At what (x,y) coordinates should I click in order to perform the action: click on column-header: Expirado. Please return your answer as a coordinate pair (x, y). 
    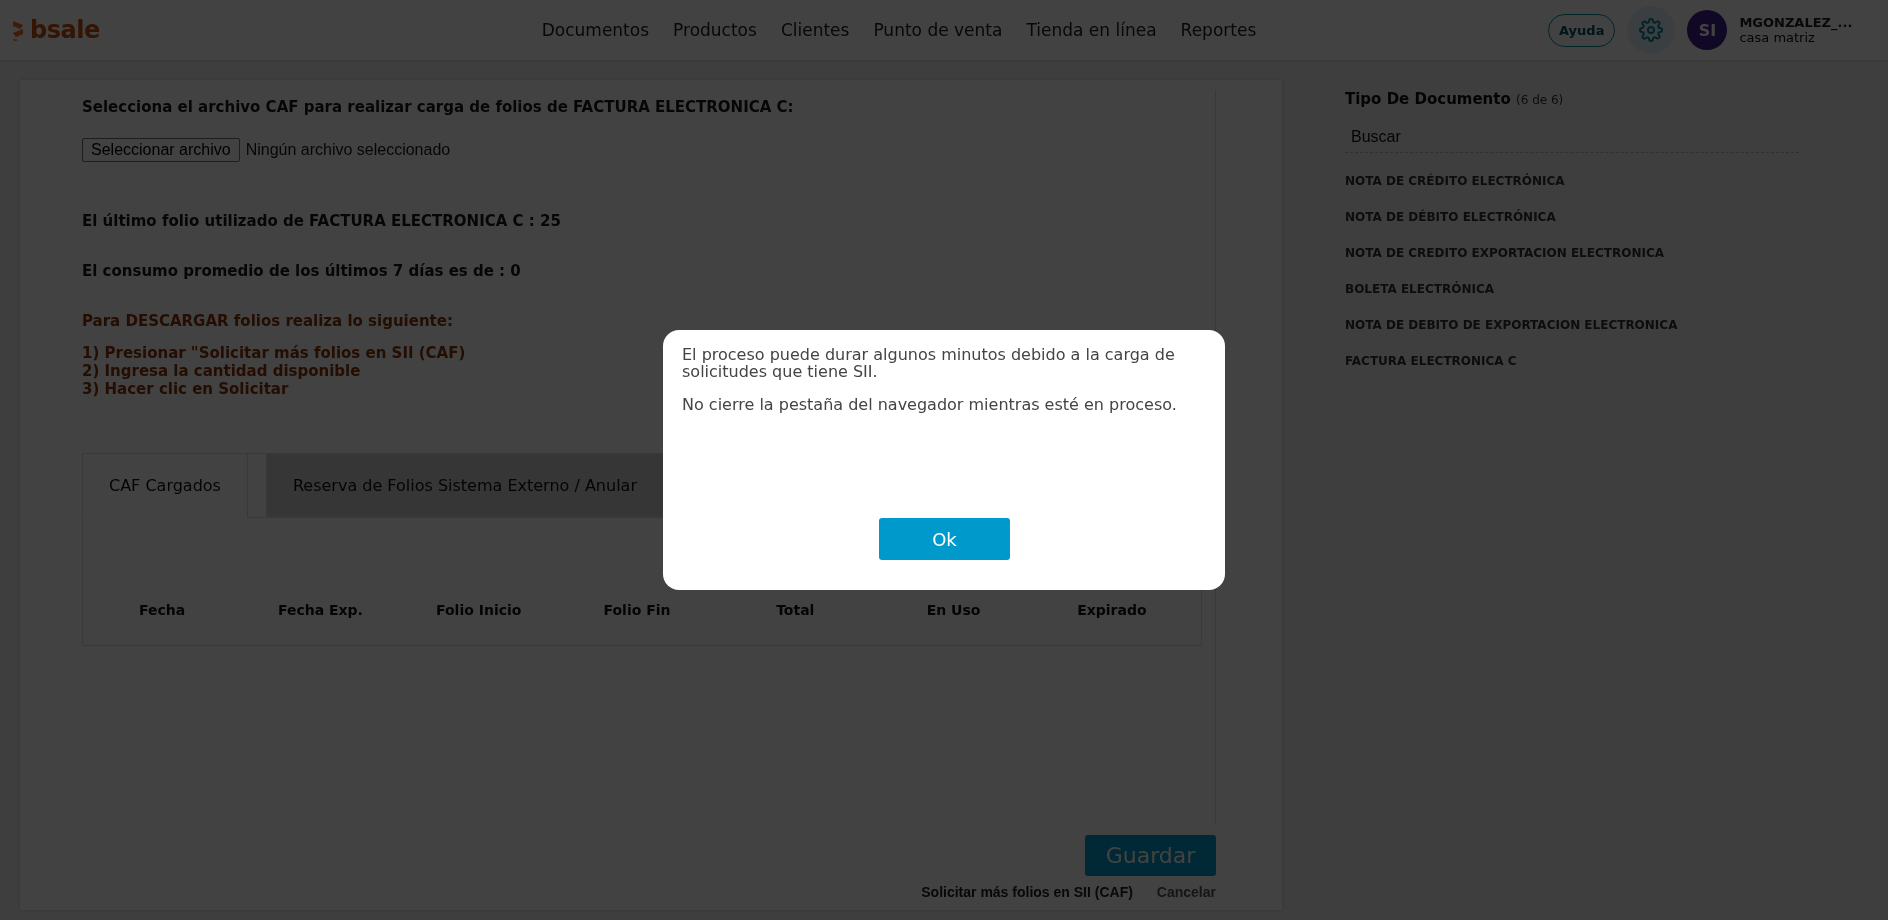
    Looking at the image, I should click on (1112, 610).